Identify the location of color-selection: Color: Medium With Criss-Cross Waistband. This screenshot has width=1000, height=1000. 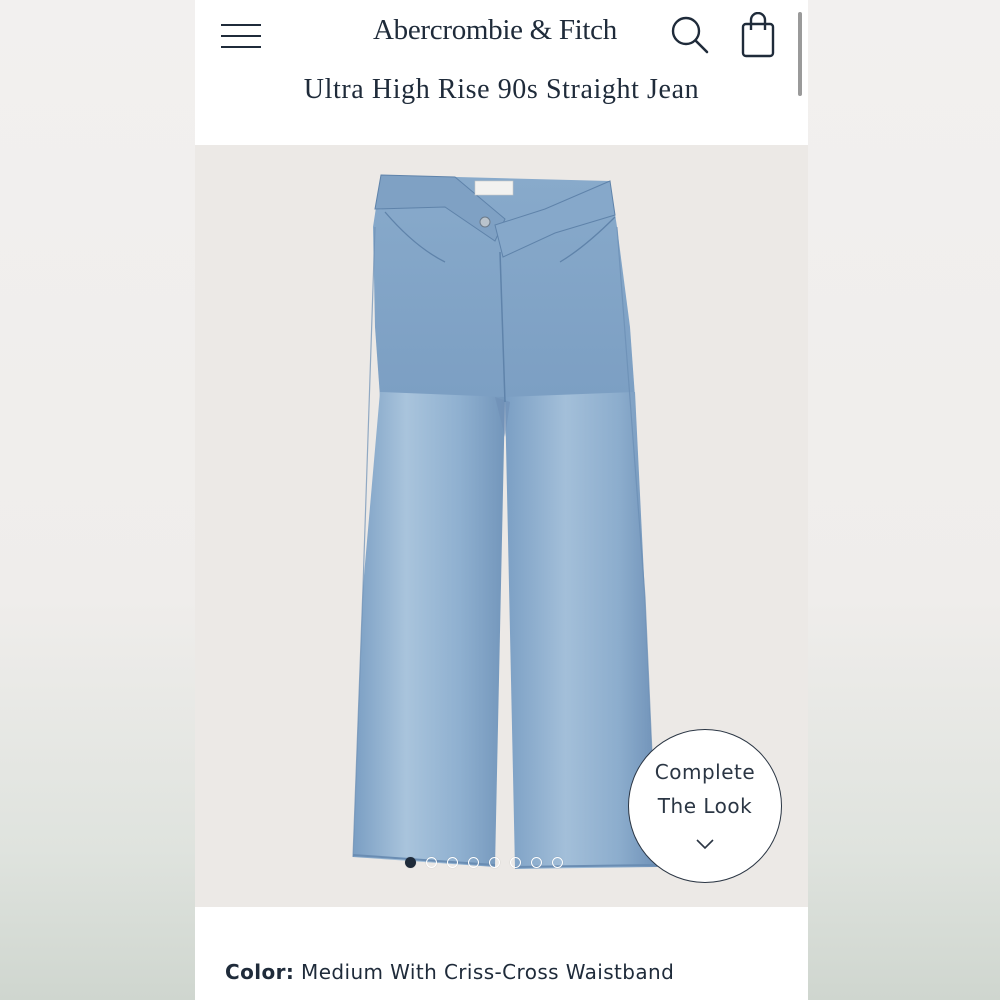
(449, 972).